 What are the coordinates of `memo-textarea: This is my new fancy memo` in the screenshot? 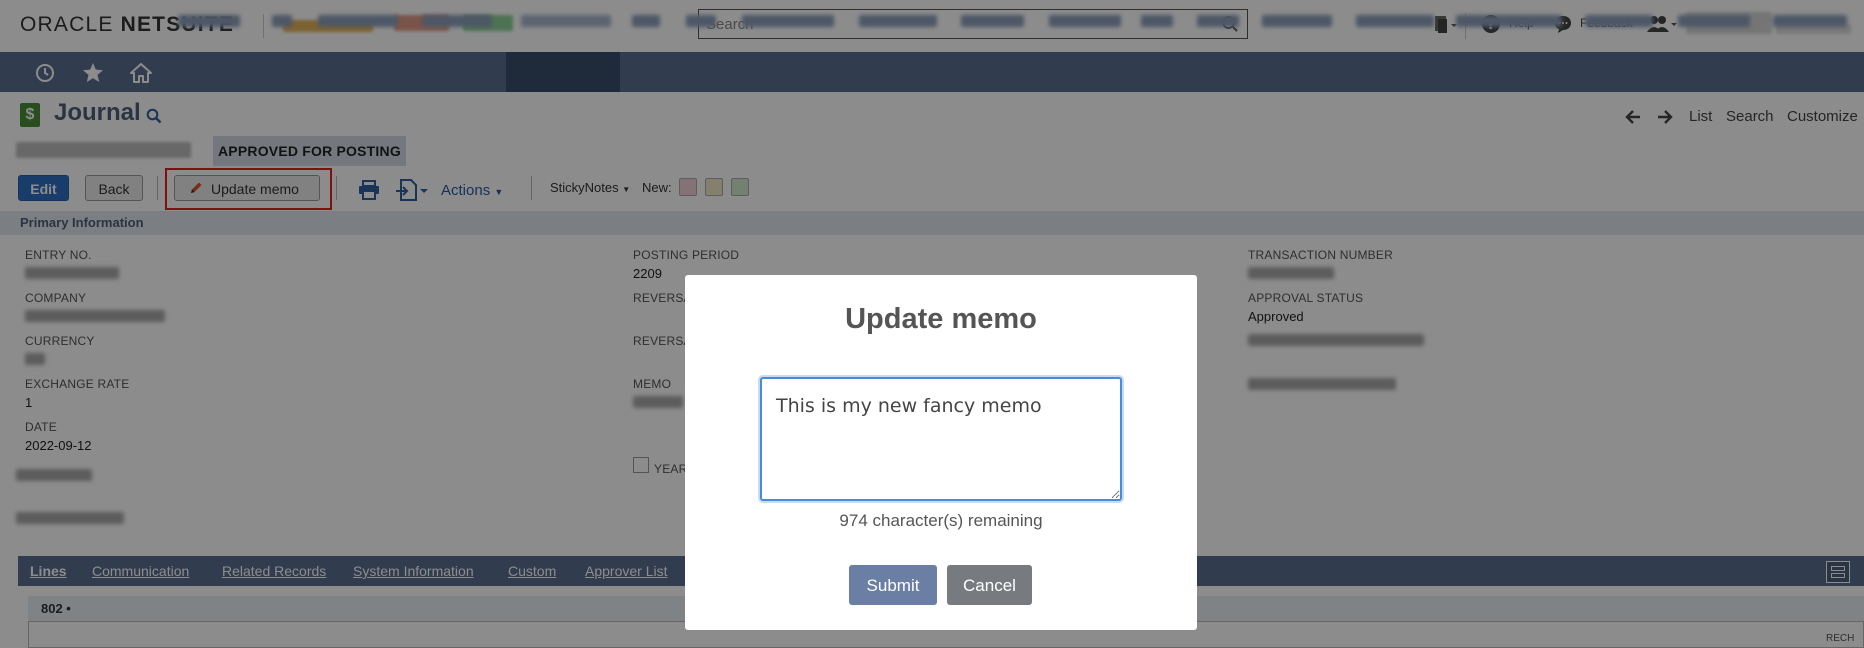 It's located at (941, 439).